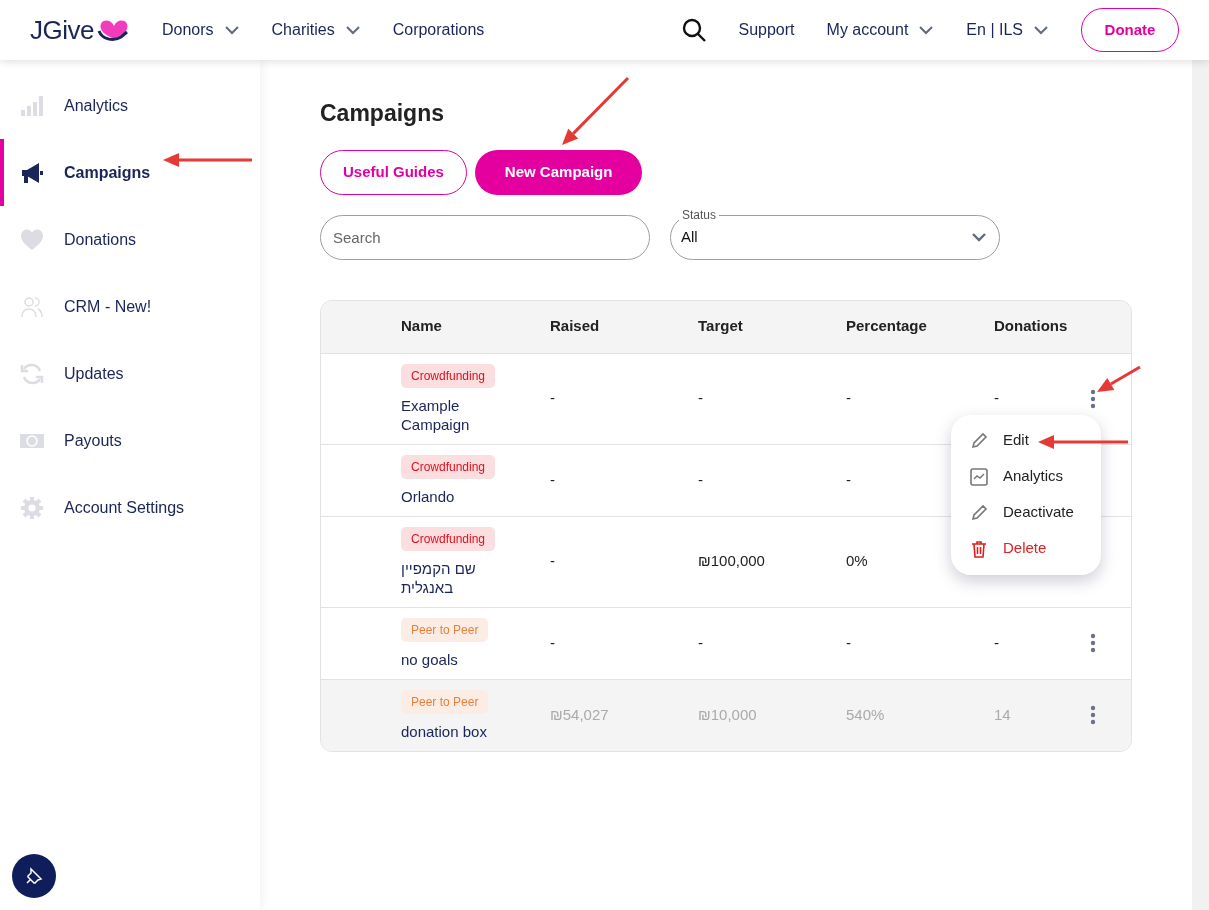  I want to click on nav-link: My account, so click(880, 30).